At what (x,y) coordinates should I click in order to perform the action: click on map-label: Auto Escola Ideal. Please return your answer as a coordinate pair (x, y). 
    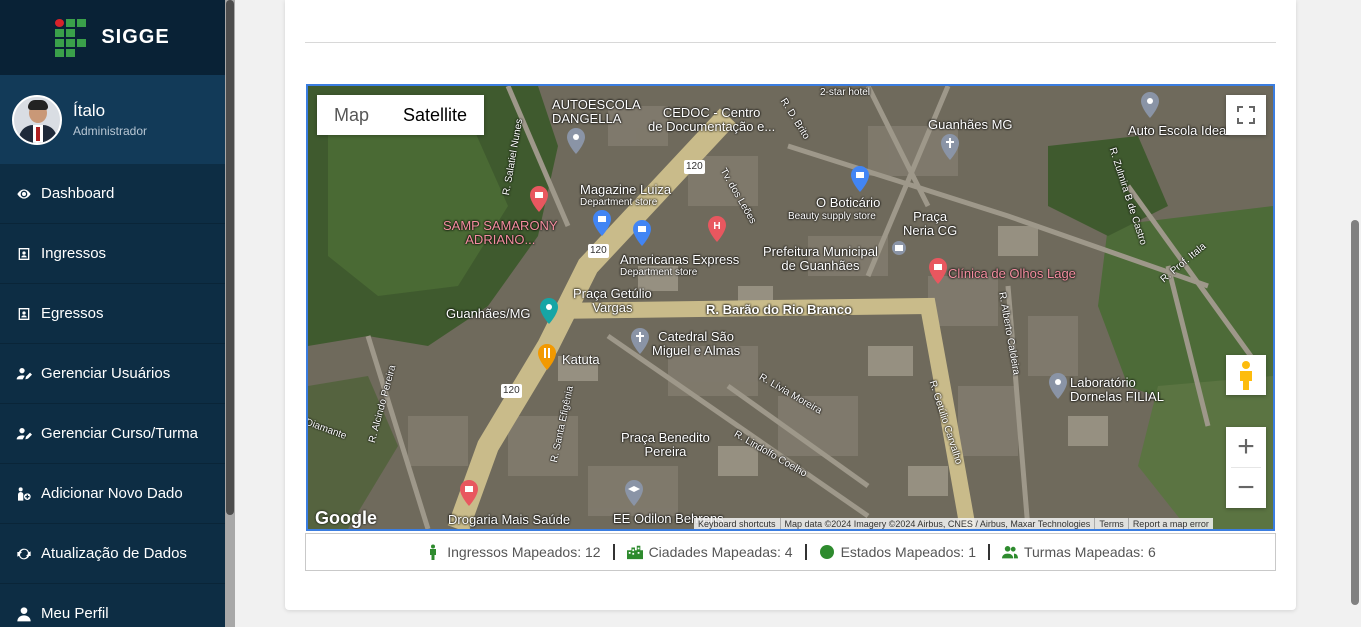
    Looking at the image, I should click on (1179, 130).